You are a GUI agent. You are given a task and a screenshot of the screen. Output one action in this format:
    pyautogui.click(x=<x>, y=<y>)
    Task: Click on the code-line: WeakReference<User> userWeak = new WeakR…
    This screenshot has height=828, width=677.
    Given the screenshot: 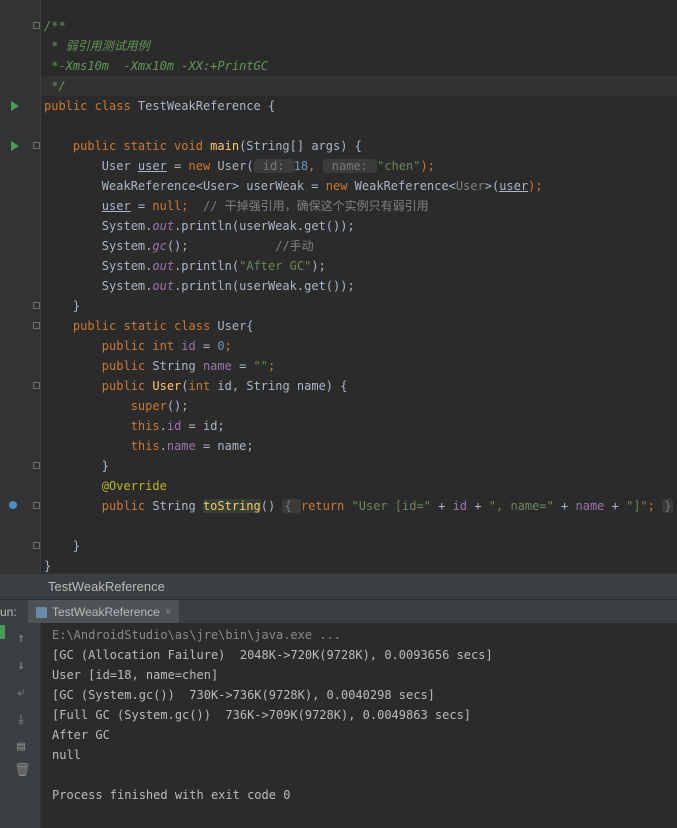 What is the action you would take?
    pyautogui.click(x=293, y=186)
    